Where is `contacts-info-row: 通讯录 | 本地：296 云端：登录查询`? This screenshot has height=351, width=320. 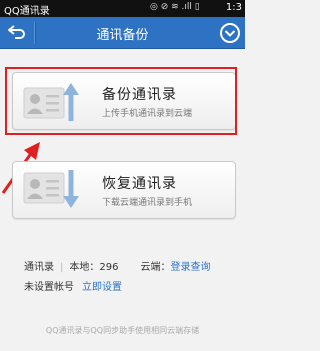
contacts-info-row: 通讯录 | 本地：296 云端：登录查询 is located at coordinates (117, 265).